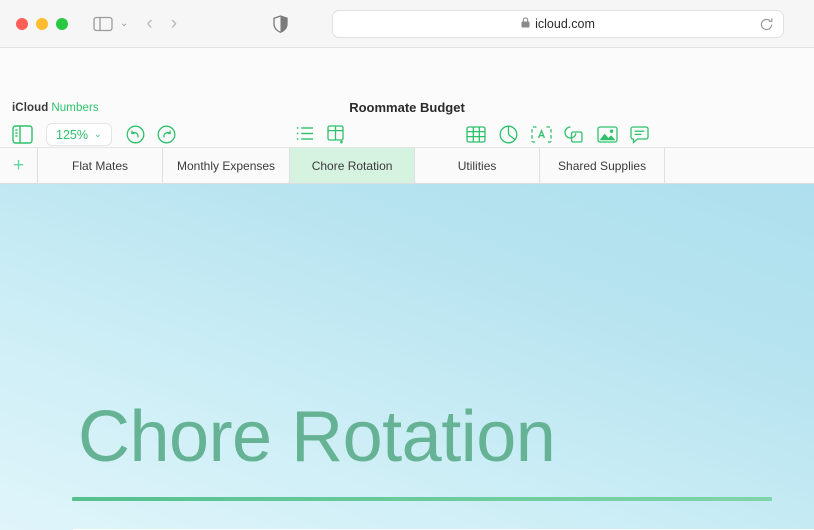 This screenshot has height=530, width=814. What do you see at coordinates (22, 134) in the screenshot?
I see `document-sidebar-toggle-icon` at bounding box center [22, 134].